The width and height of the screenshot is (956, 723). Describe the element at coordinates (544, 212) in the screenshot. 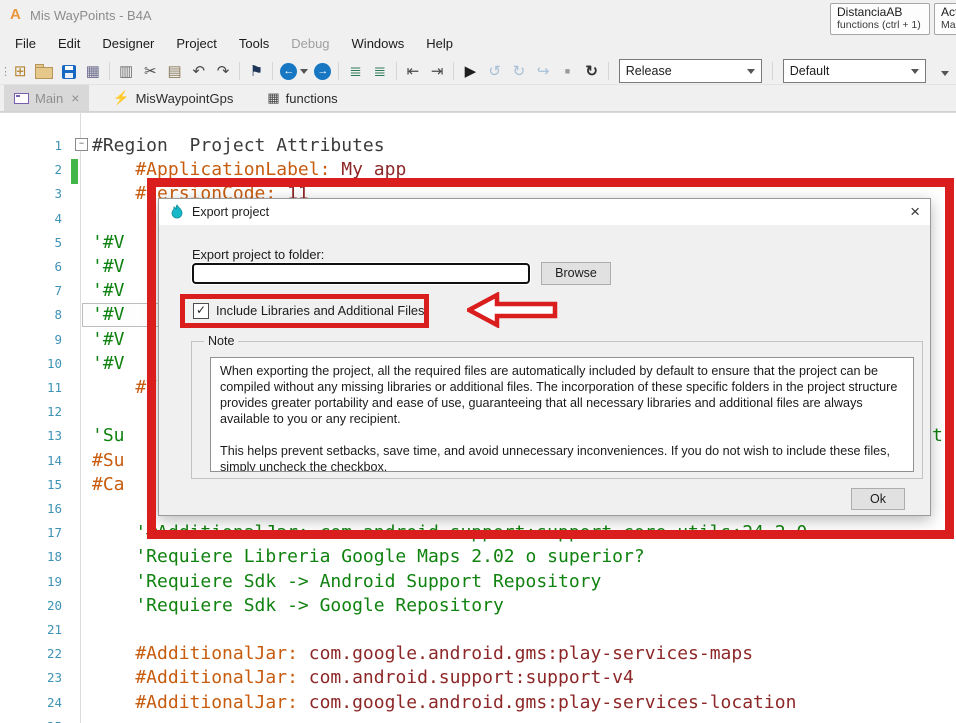

I see `dialog-title-bar: Export project ×` at that location.